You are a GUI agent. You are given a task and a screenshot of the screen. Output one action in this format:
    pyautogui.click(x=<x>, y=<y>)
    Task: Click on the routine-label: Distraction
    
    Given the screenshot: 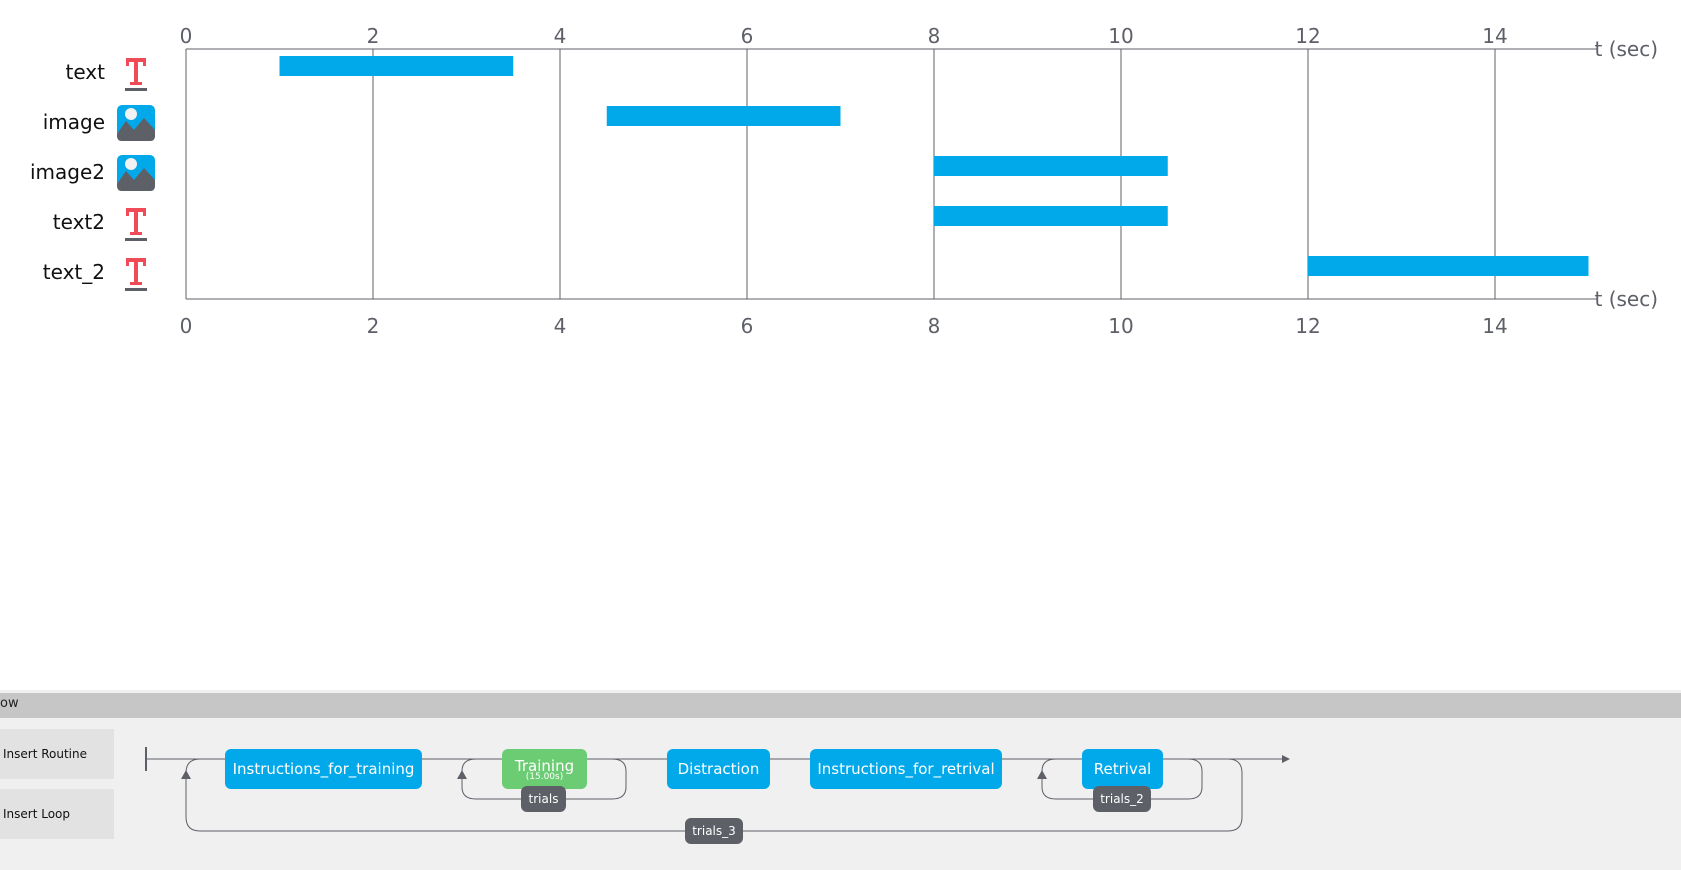 What is the action you would take?
    pyautogui.click(x=718, y=769)
    